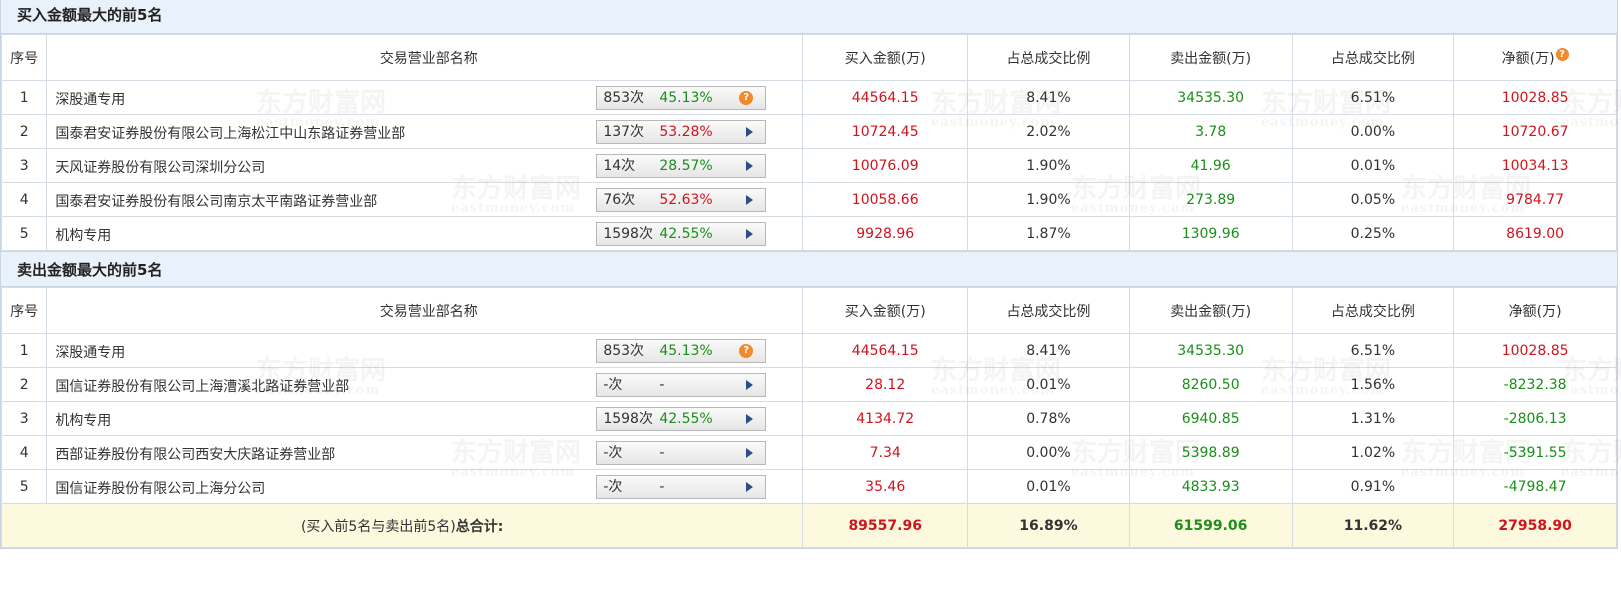 The image size is (1621, 589). Describe the element at coordinates (1210, 165) in the screenshot. I see `sell-amount: 41.96` at that location.